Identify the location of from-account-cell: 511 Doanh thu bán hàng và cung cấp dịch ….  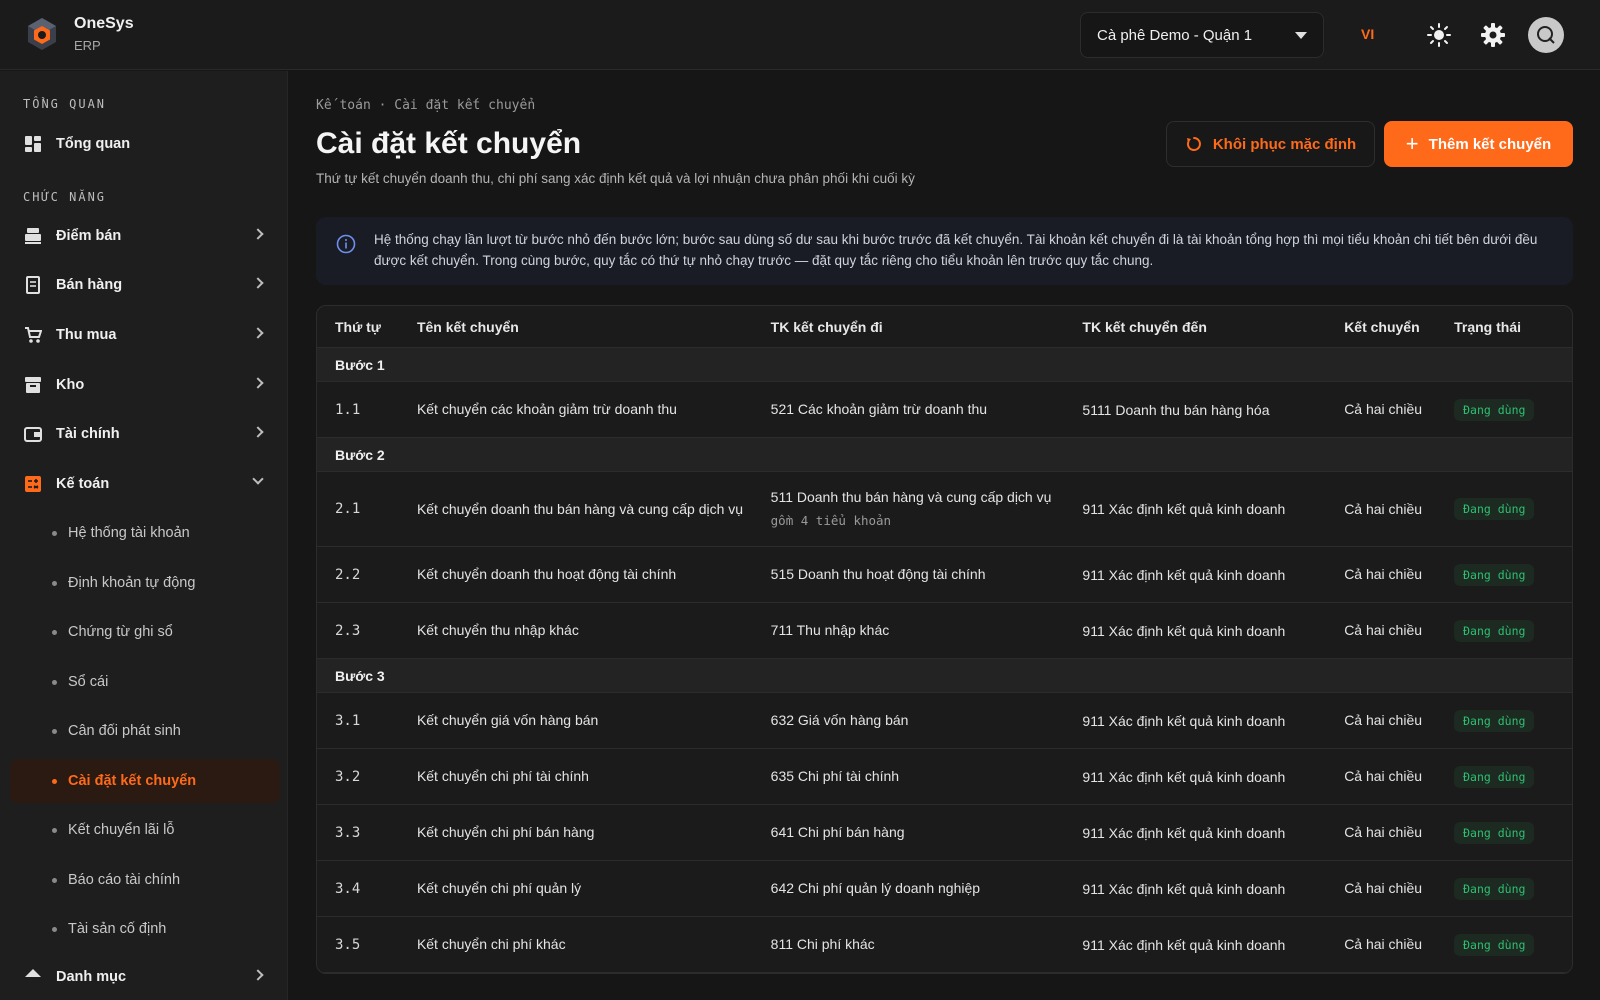
(927, 509).